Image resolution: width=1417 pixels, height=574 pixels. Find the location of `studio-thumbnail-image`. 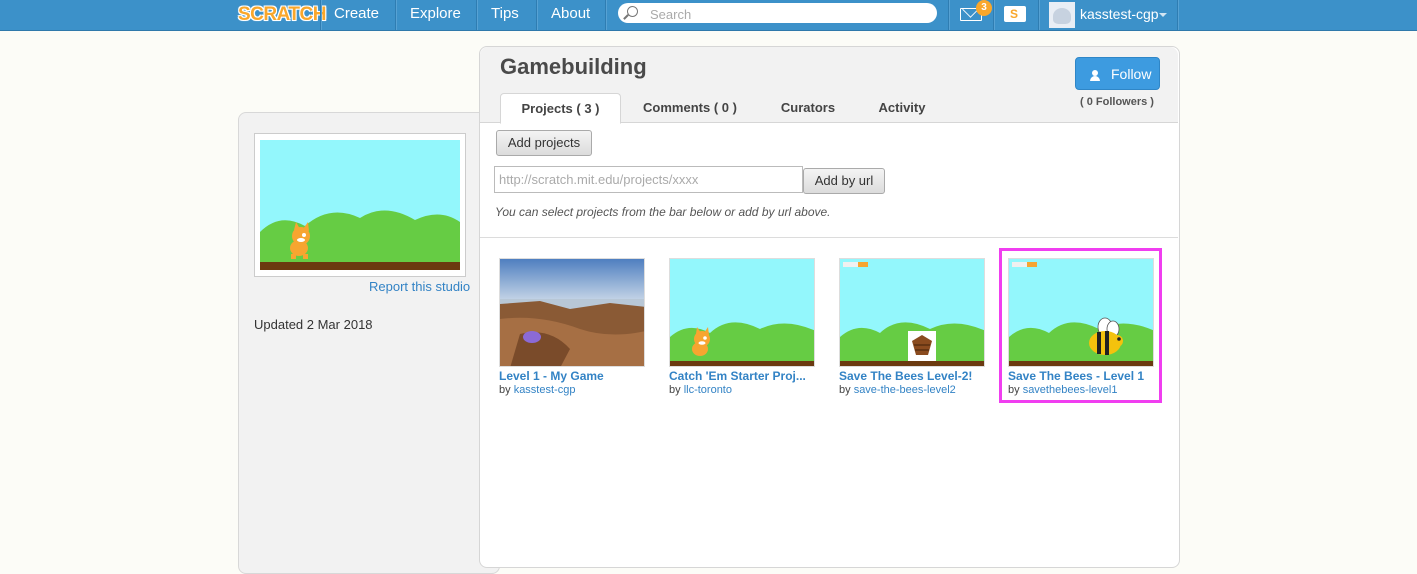

studio-thumbnail-image is located at coordinates (360, 205).